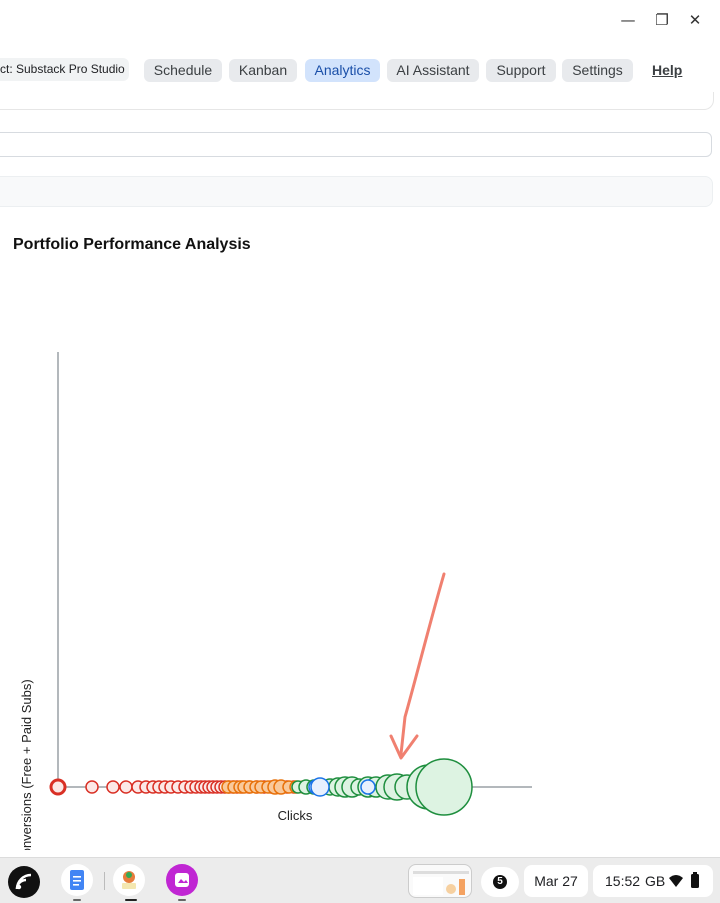 The image size is (720, 903). What do you see at coordinates (24, 882) in the screenshot?
I see `launcher-icon` at bounding box center [24, 882].